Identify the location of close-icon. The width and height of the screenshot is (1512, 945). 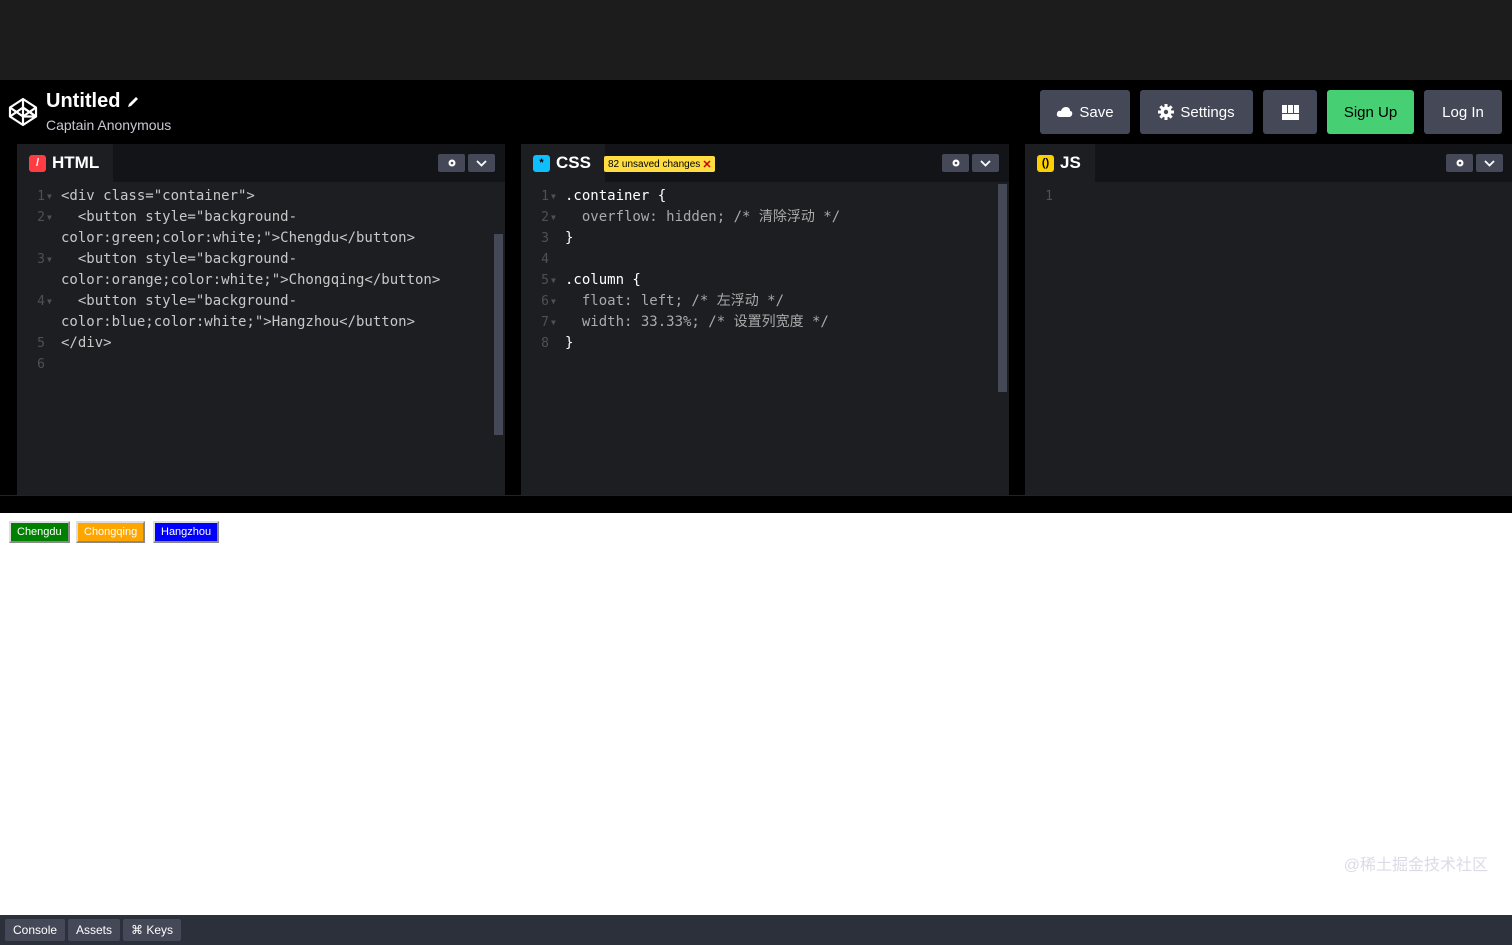
(707, 164).